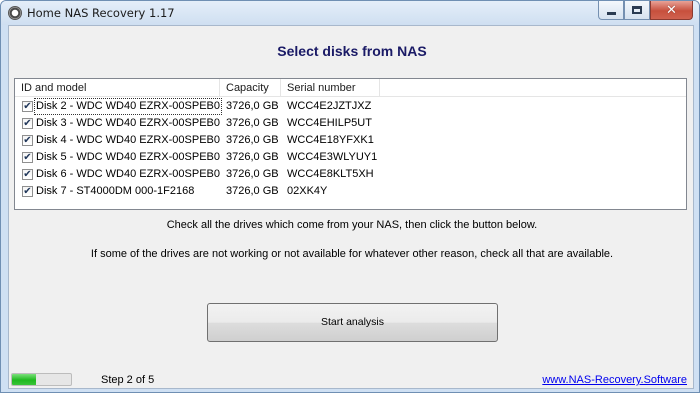 Image resolution: width=700 pixels, height=393 pixels. Describe the element at coordinates (330, 140) in the screenshot. I see `disk-serial: WCC4E18YFXK1` at that location.